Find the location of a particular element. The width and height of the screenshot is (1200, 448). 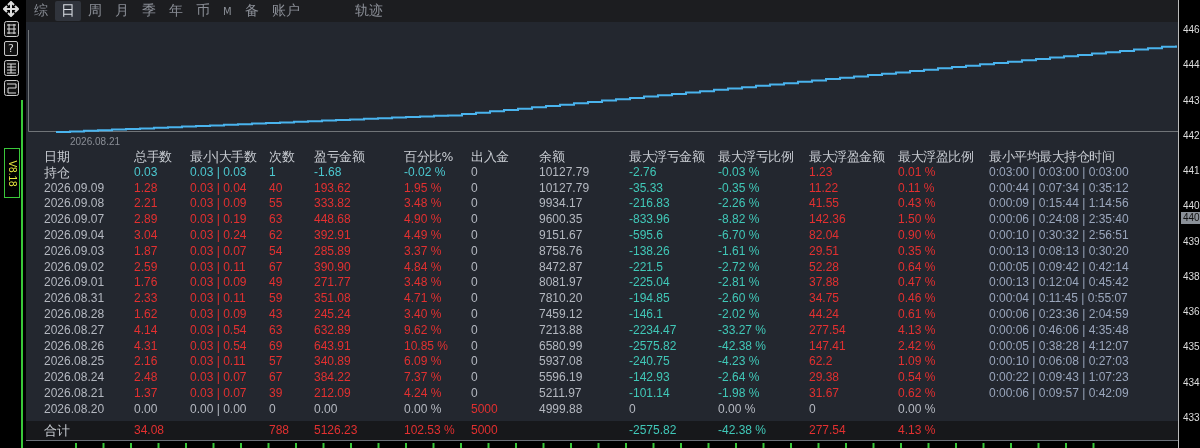

table-cell-text: 7810.20 is located at coordinates (561, 299).